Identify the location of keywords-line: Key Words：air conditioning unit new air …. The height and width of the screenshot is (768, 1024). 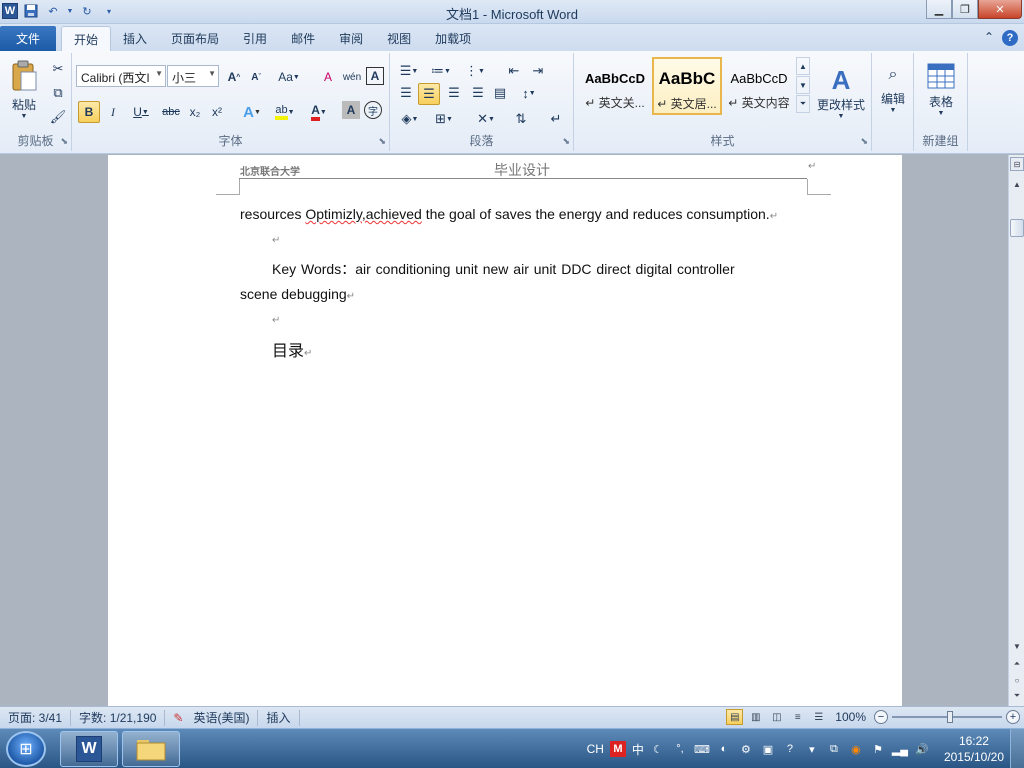
(503, 269).